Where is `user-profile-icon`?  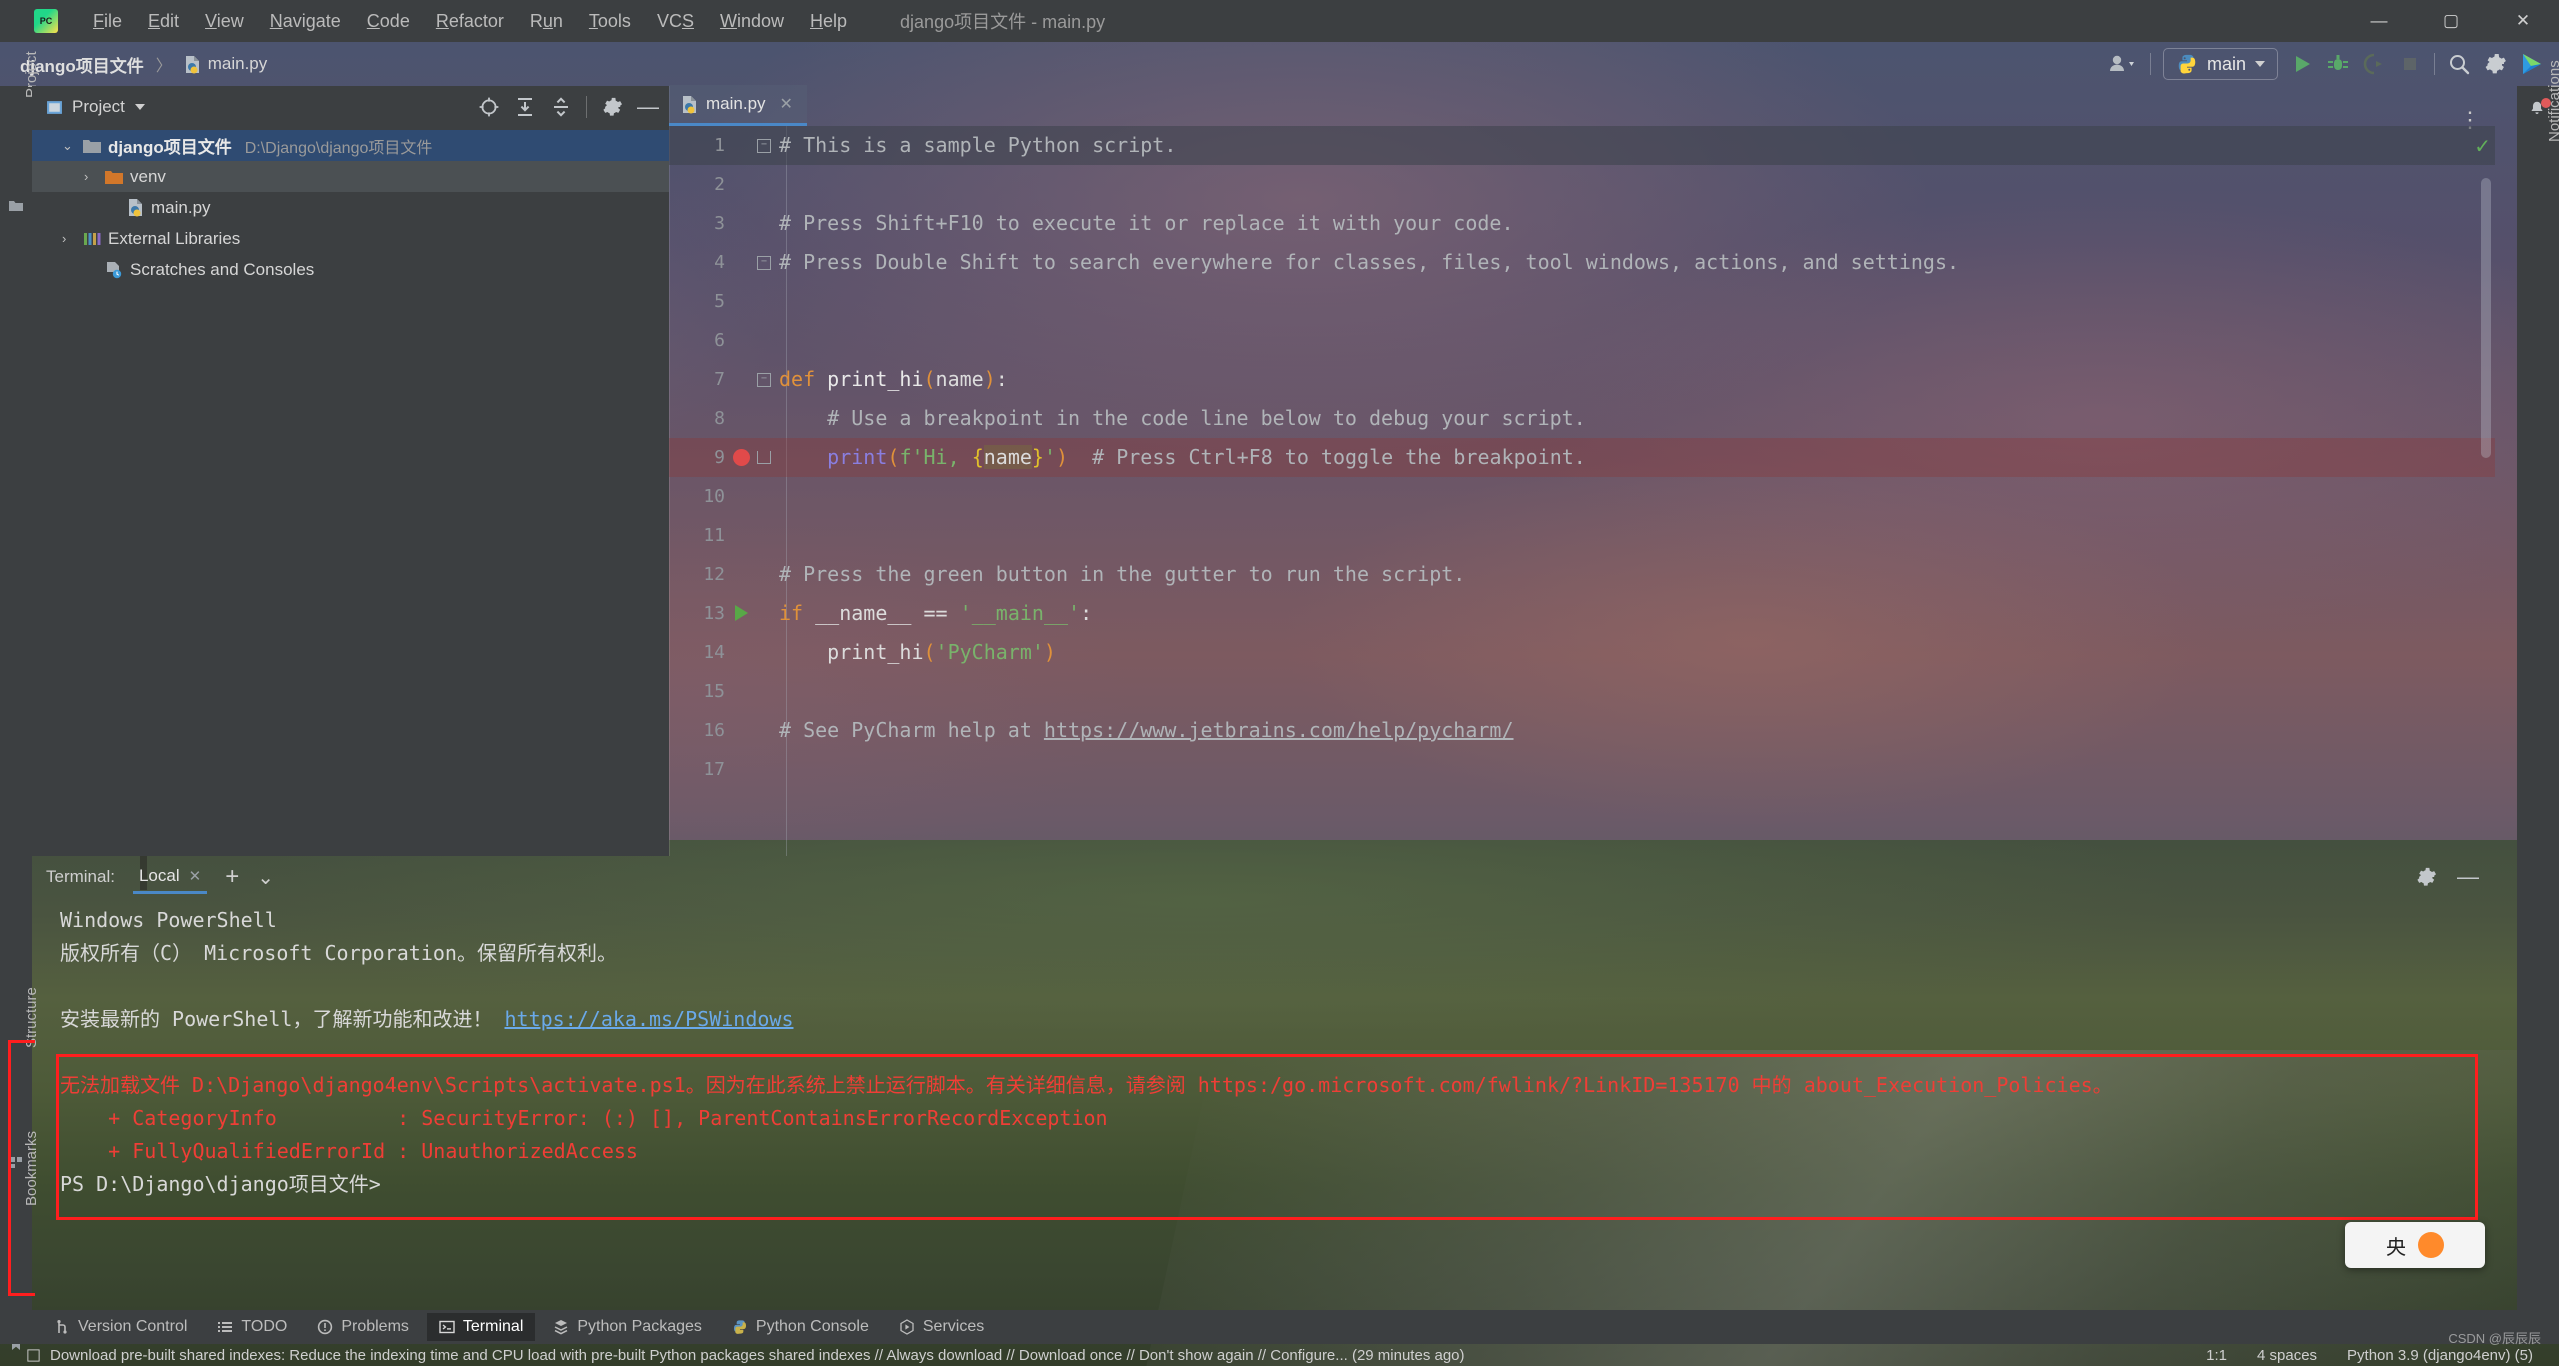 user-profile-icon is located at coordinates (2123, 64).